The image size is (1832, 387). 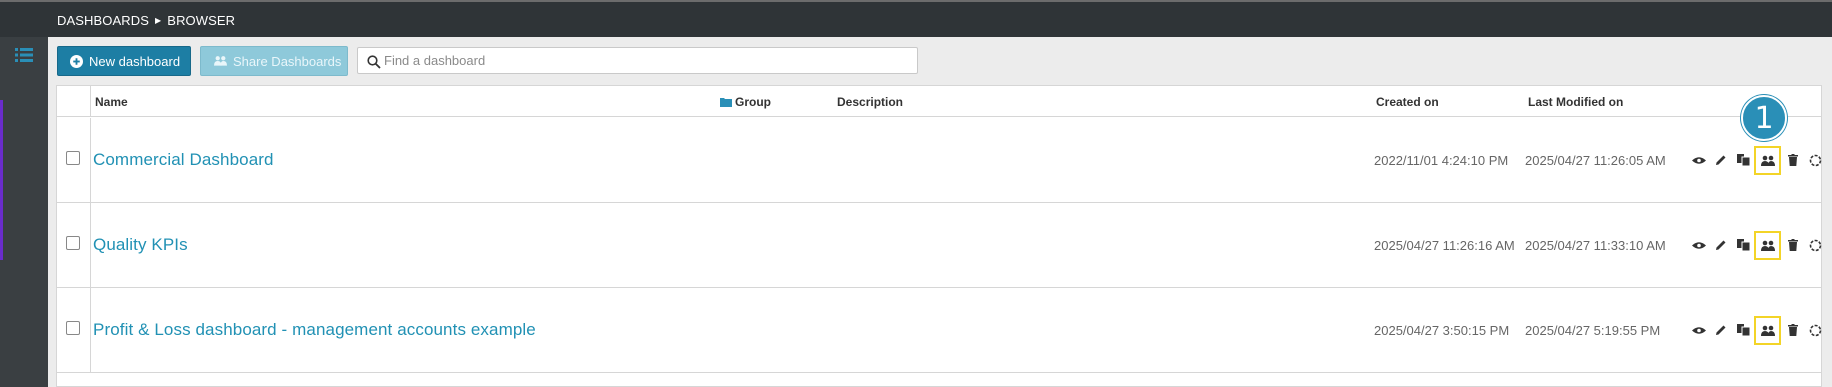 What do you see at coordinates (1595, 245) in the screenshot?
I see `modified-on: 2025/04/27 11:33:10 AM` at bounding box center [1595, 245].